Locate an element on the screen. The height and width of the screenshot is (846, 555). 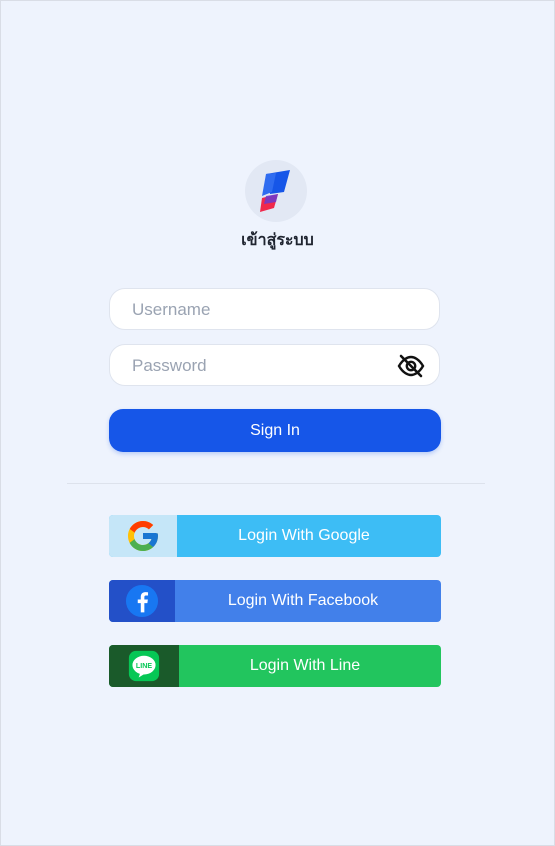
google-login-label: Login With Google is located at coordinates (304, 535).